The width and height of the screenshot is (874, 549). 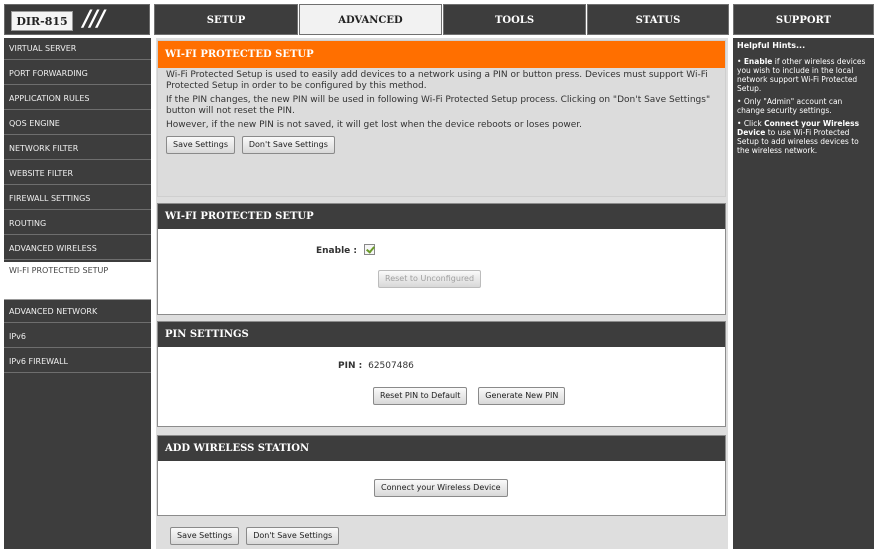 What do you see at coordinates (754, 123) in the screenshot?
I see `help-hint-text: Click` at bounding box center [754, 123].